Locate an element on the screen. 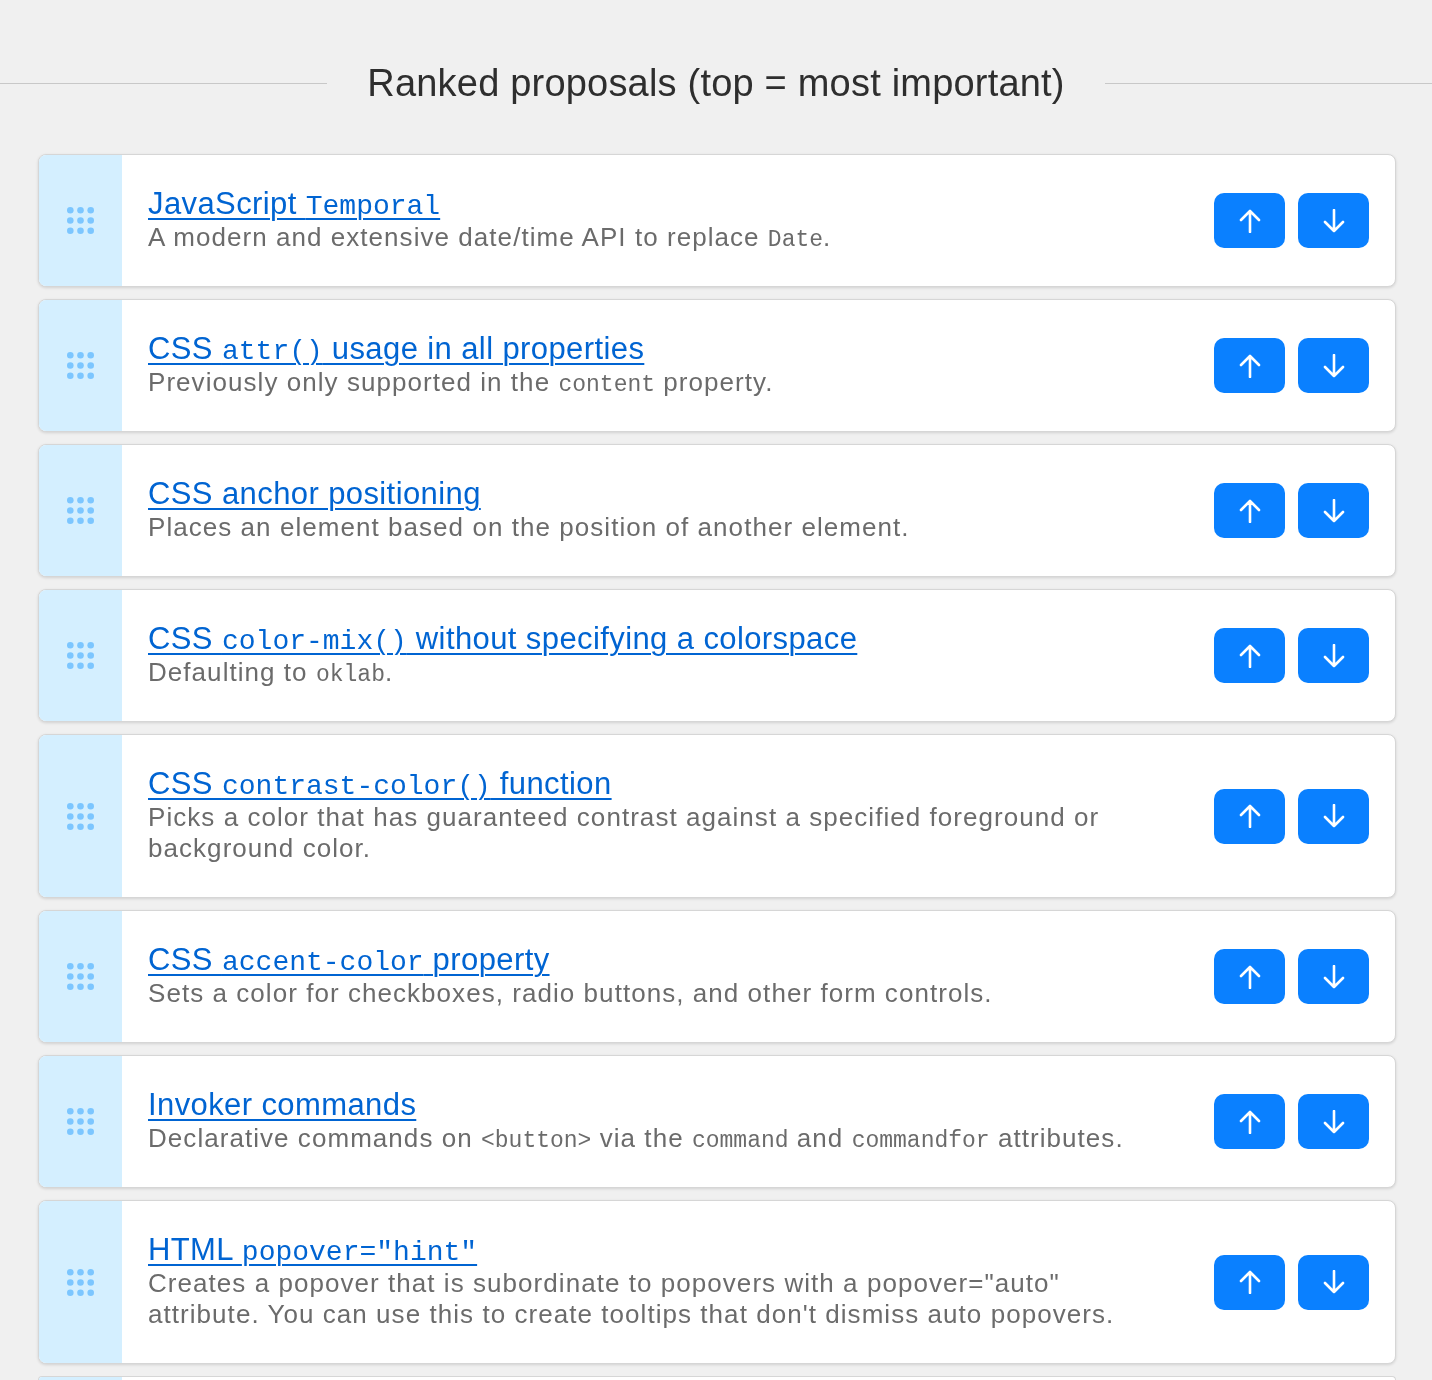 The height and width of the screenshot is (1380, 1432). proposal-description: Defaulting to oklab. is located at coordinates (271, 672).